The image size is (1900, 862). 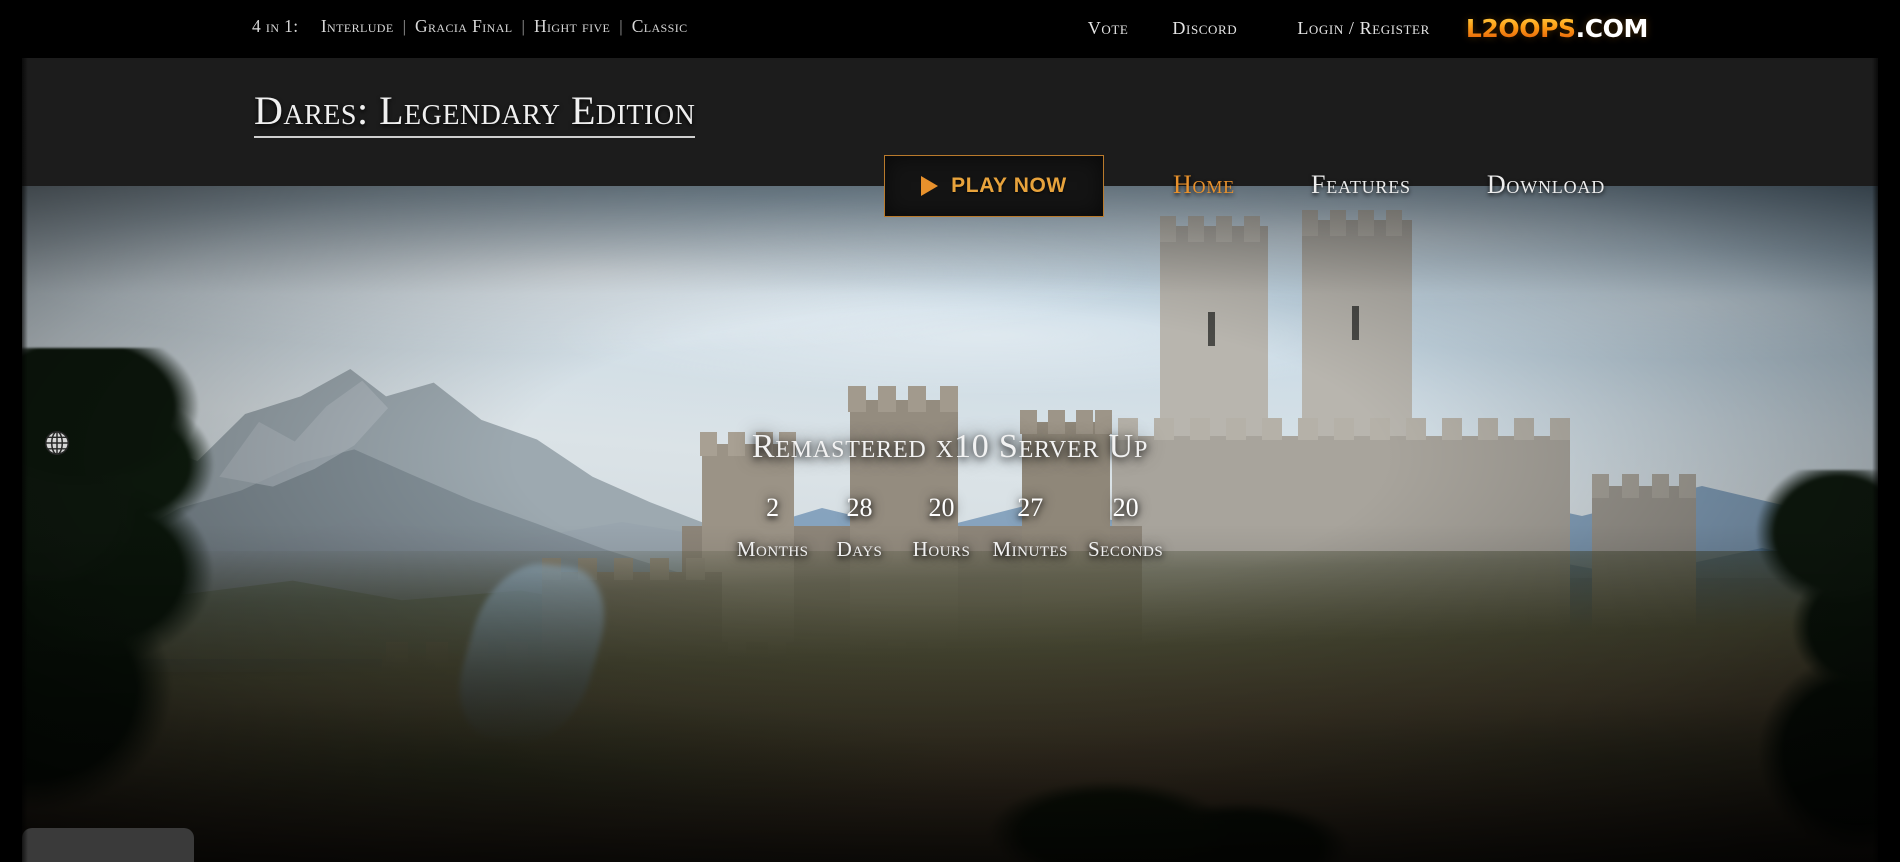 What do you see at coordinates (475, 114) in the screenshot?
I see `site-title: Dares: Legendary Edition` at bounding box center [475, 114].